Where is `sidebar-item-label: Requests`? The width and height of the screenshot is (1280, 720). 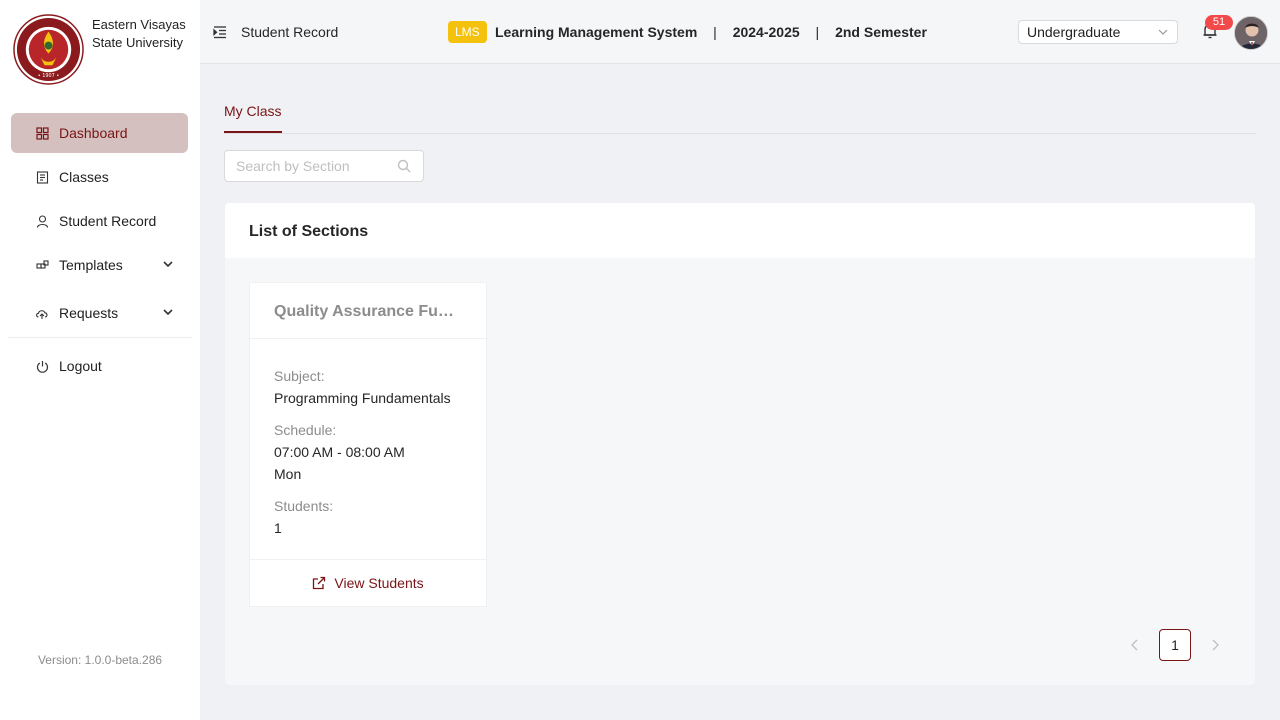
sidebar-item-label: Requests is located at coordinates (89, 313).